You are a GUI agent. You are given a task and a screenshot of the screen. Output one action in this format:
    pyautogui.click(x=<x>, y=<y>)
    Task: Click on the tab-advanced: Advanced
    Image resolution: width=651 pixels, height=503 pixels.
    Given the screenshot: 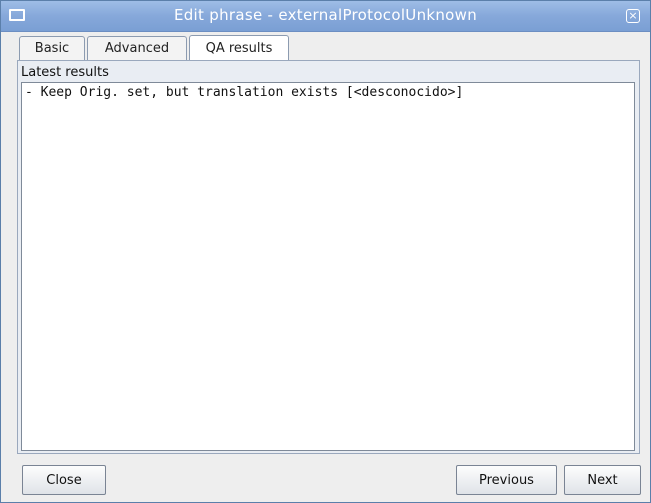 What is the action you would take?
    pyautogui.click(x=137, y=48)
    